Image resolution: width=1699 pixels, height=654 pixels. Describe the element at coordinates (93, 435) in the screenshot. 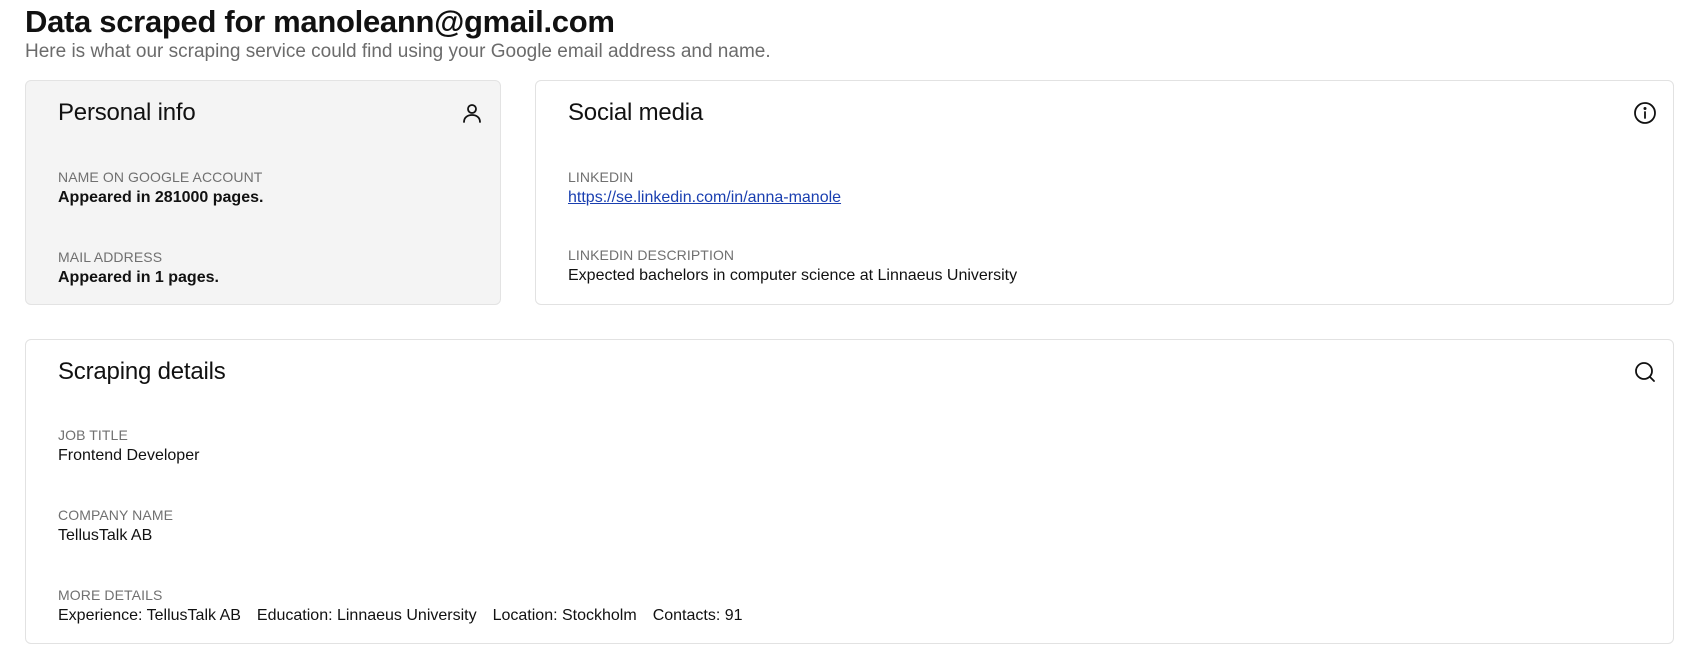

I see `field-label: Job title` at that location.